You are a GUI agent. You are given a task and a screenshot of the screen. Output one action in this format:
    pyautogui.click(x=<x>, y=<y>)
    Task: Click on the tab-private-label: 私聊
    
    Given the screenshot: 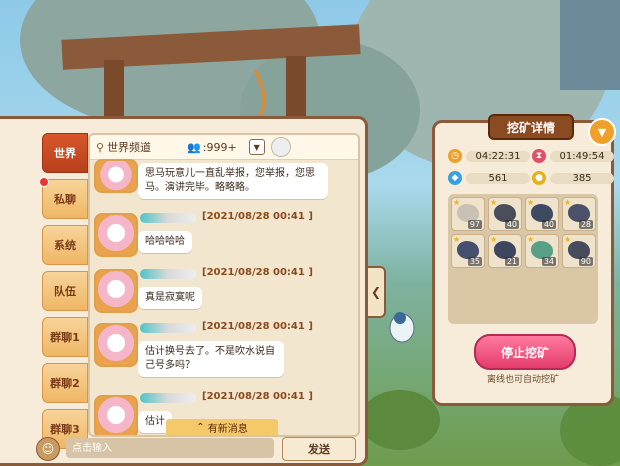 What is the action you would take?
    pyautogui.click(x=65, y=199)
    